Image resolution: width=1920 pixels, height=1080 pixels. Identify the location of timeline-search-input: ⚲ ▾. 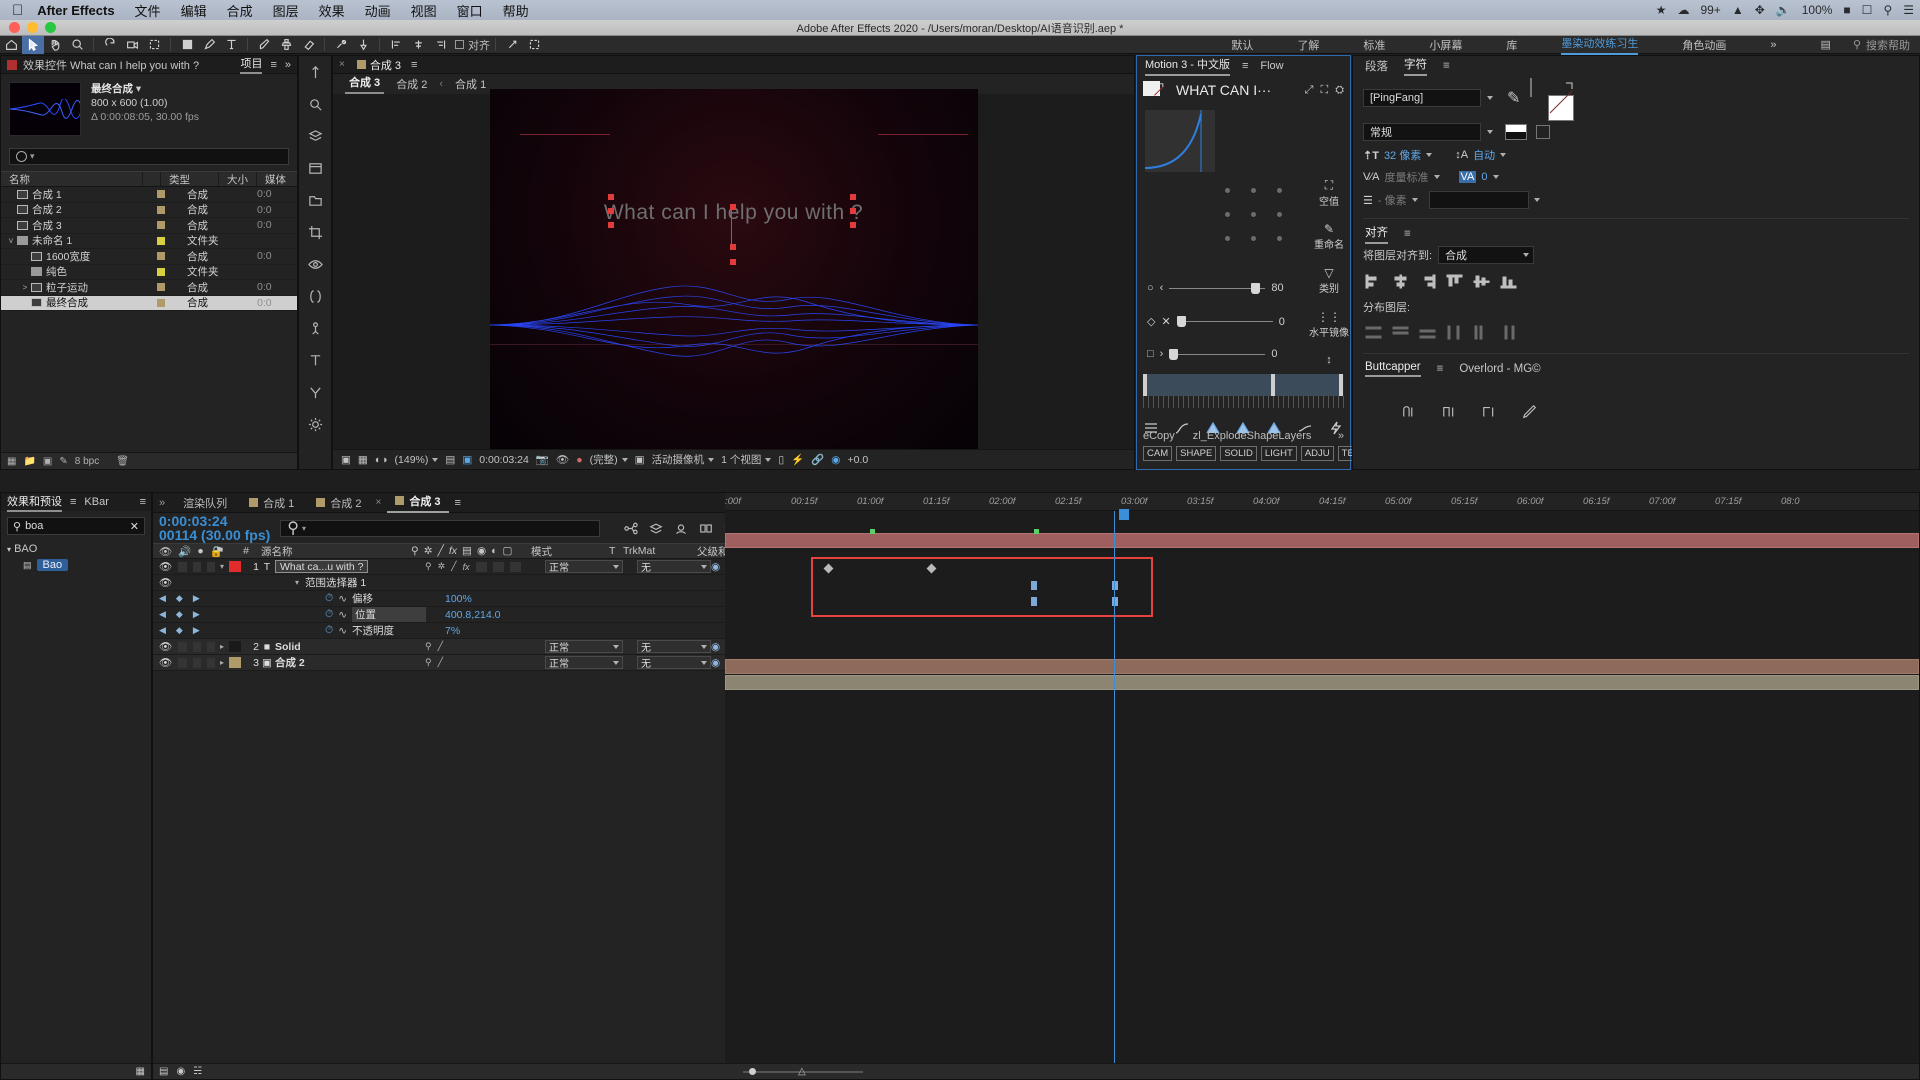
(440, 528).